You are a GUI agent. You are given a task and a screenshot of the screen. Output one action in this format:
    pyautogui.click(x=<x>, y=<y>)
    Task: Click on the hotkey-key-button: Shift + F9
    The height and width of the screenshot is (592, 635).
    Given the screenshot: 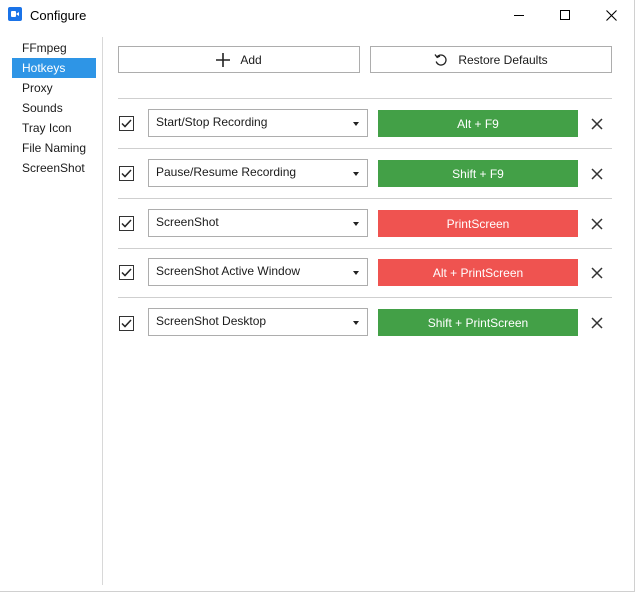 What is the action you would take?
    pyautogui.click(x=478, y=173)
    